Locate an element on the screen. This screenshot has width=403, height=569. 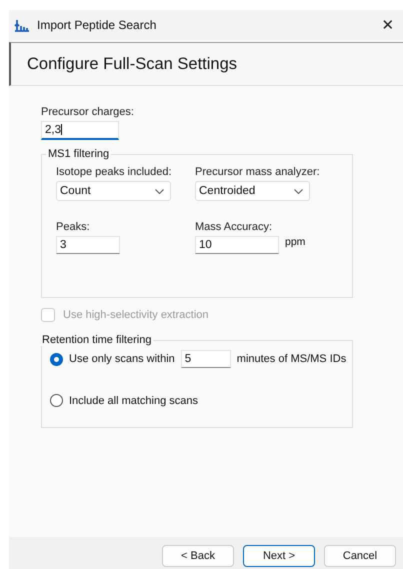
group-title: Retention time filtering is located at coordinates (96, 340).